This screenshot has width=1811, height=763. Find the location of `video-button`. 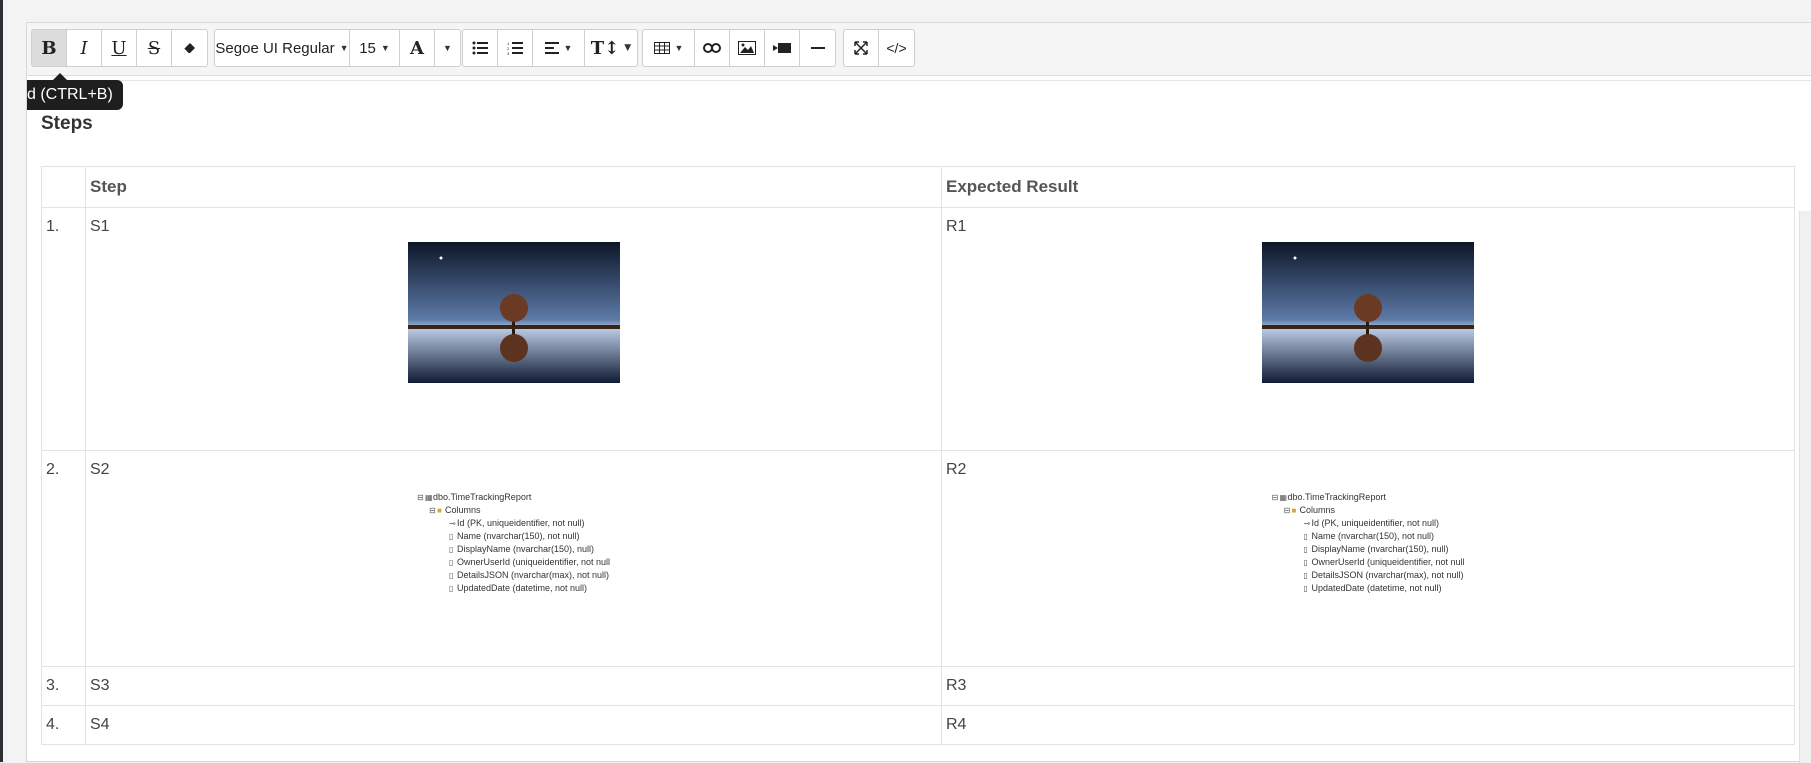

video-button is located at coordinates (782, 48).